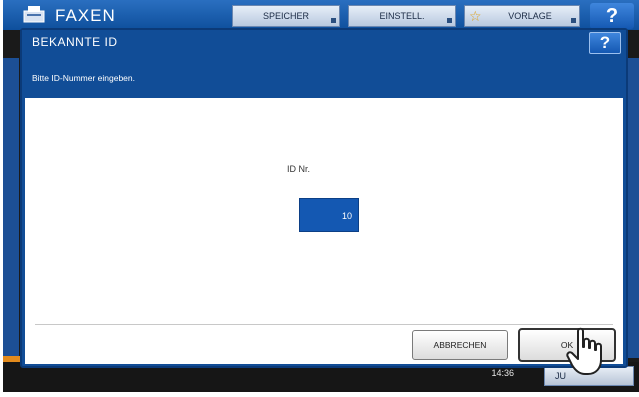  I want to click on dialog-help-button: ?, so click(605, 43).